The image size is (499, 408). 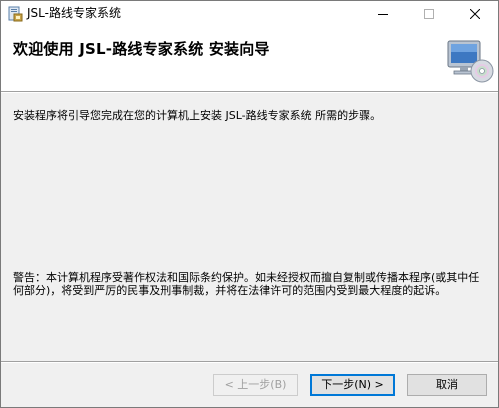 What do you see at coordinates (141, 49) in the screenshot?
I see `wizard-title: 欢迎使用 JSL-路线专家系统 安装向导` at bounding box center [141, 49].